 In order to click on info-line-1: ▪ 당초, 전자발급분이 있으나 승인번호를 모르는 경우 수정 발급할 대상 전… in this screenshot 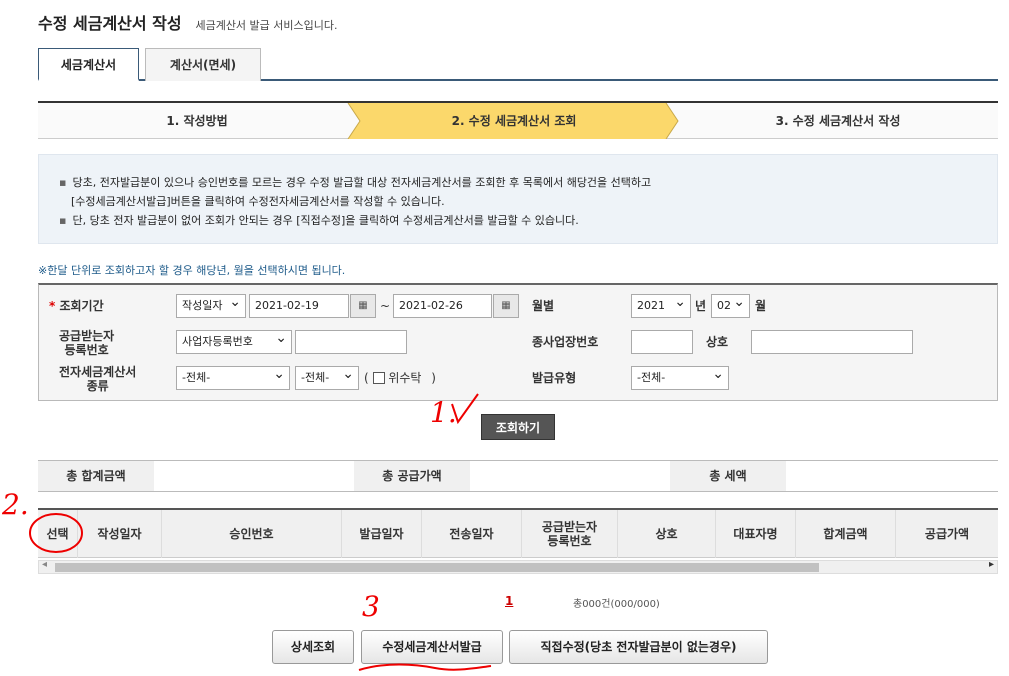, I will do `click(355, 182)`.